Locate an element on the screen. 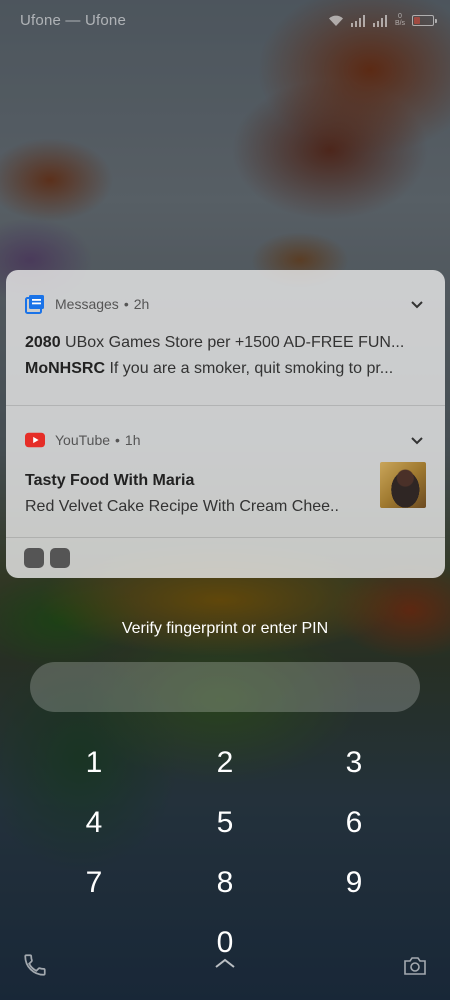  messages-icon is located at coordinates (35, 304).